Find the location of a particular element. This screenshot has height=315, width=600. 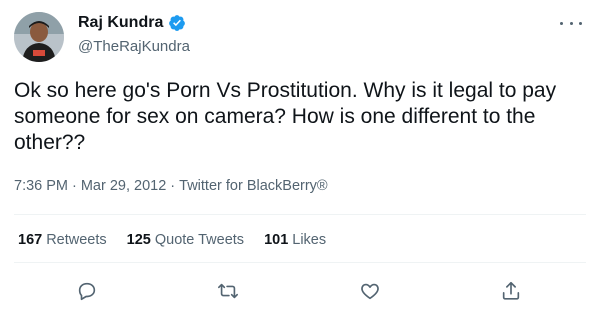

retweet-icon is located at coordinates (228, 291).